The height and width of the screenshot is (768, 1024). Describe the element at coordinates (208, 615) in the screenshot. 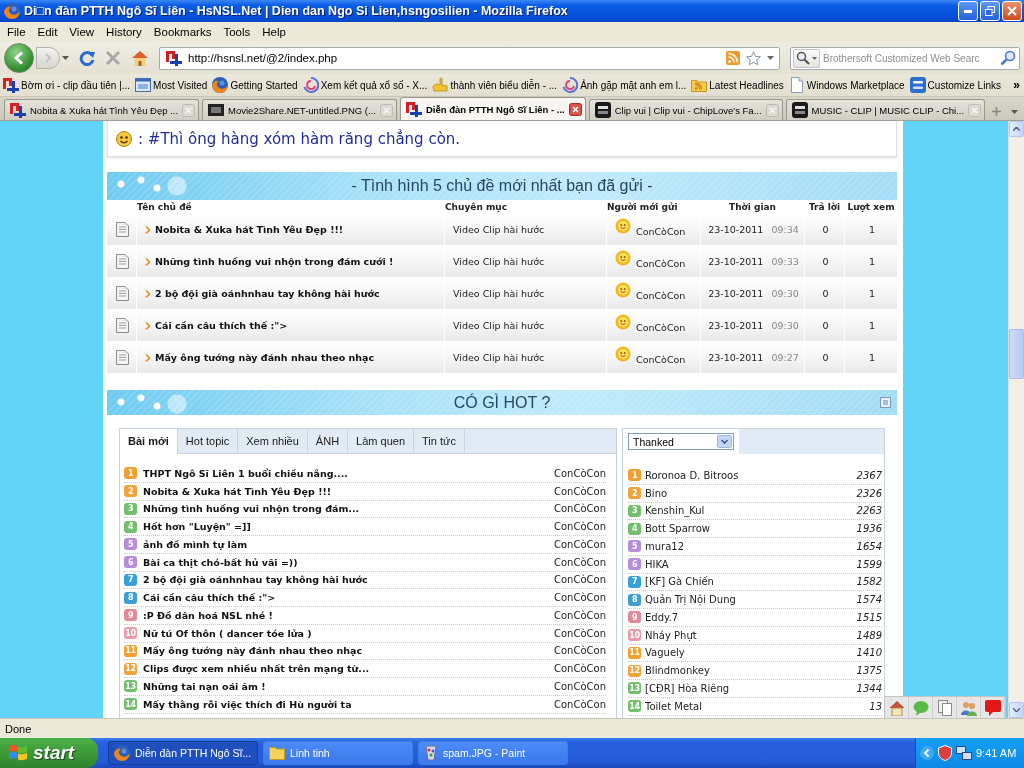

I see `post-link: :P Đồ dân hoá NSL nhé !` at that location.